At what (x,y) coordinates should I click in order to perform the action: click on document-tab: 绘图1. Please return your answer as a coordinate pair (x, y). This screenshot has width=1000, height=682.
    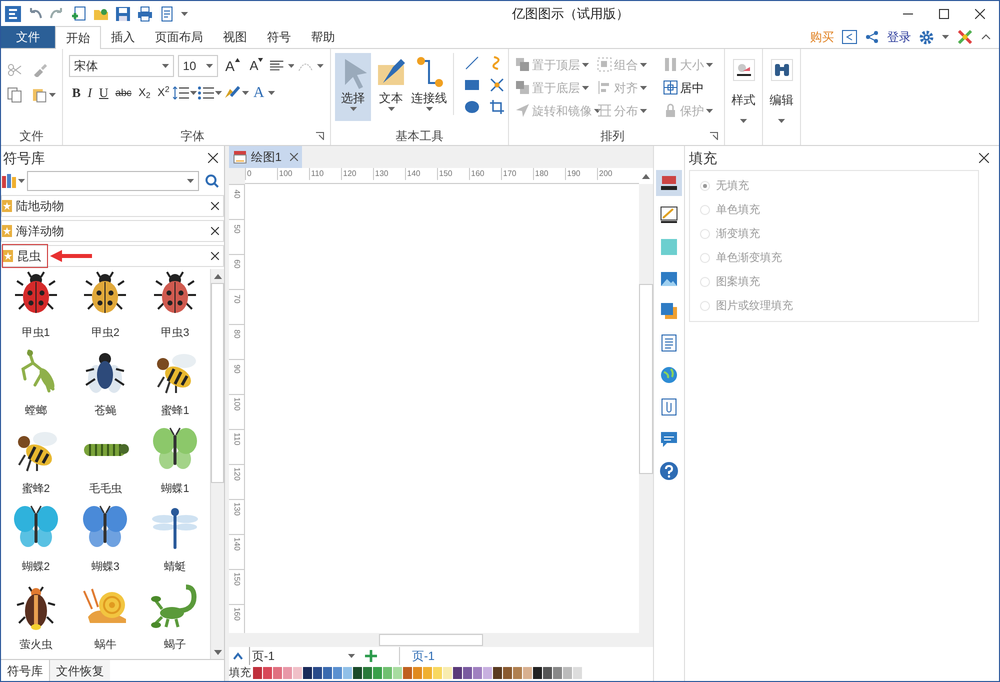
    Looking at the image, I should click on (265, 157).